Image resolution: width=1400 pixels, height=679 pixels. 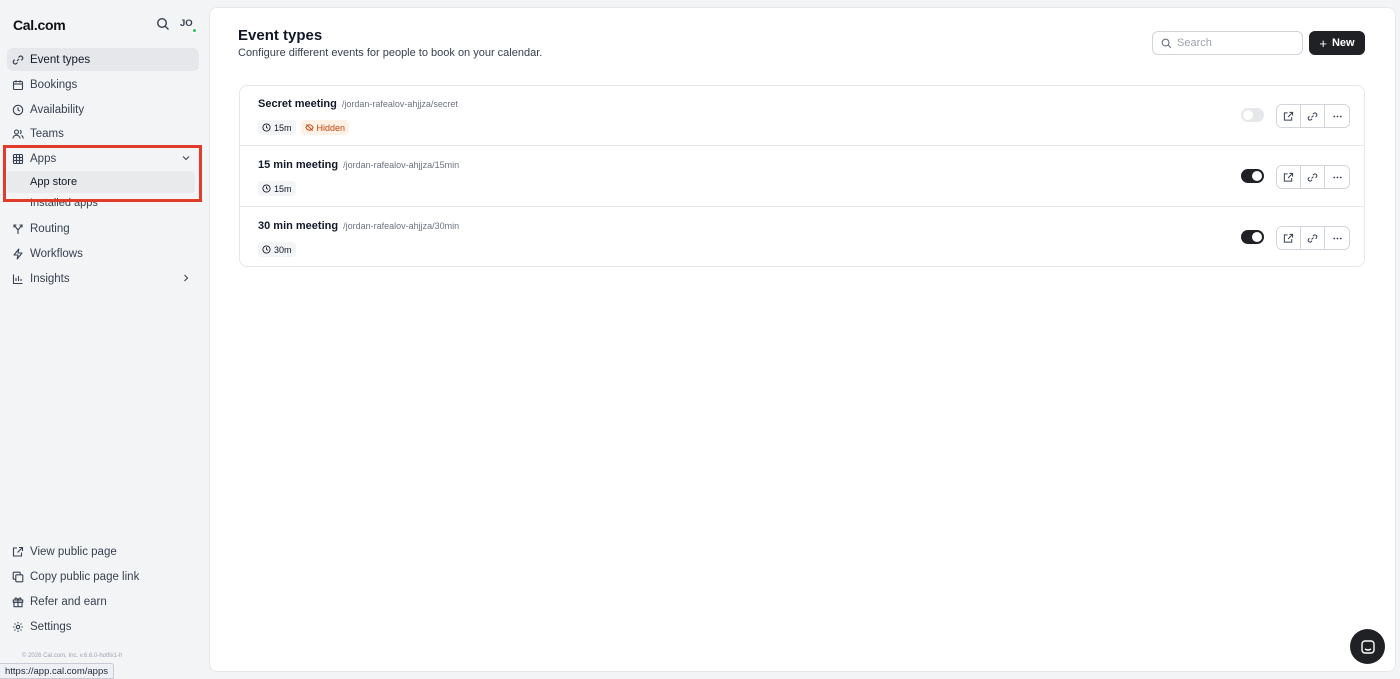 What do you see at coordinates (73, 551) in the screenshot?
I see `sidebar-item-label: View public page` at bounding box center [73, 551].